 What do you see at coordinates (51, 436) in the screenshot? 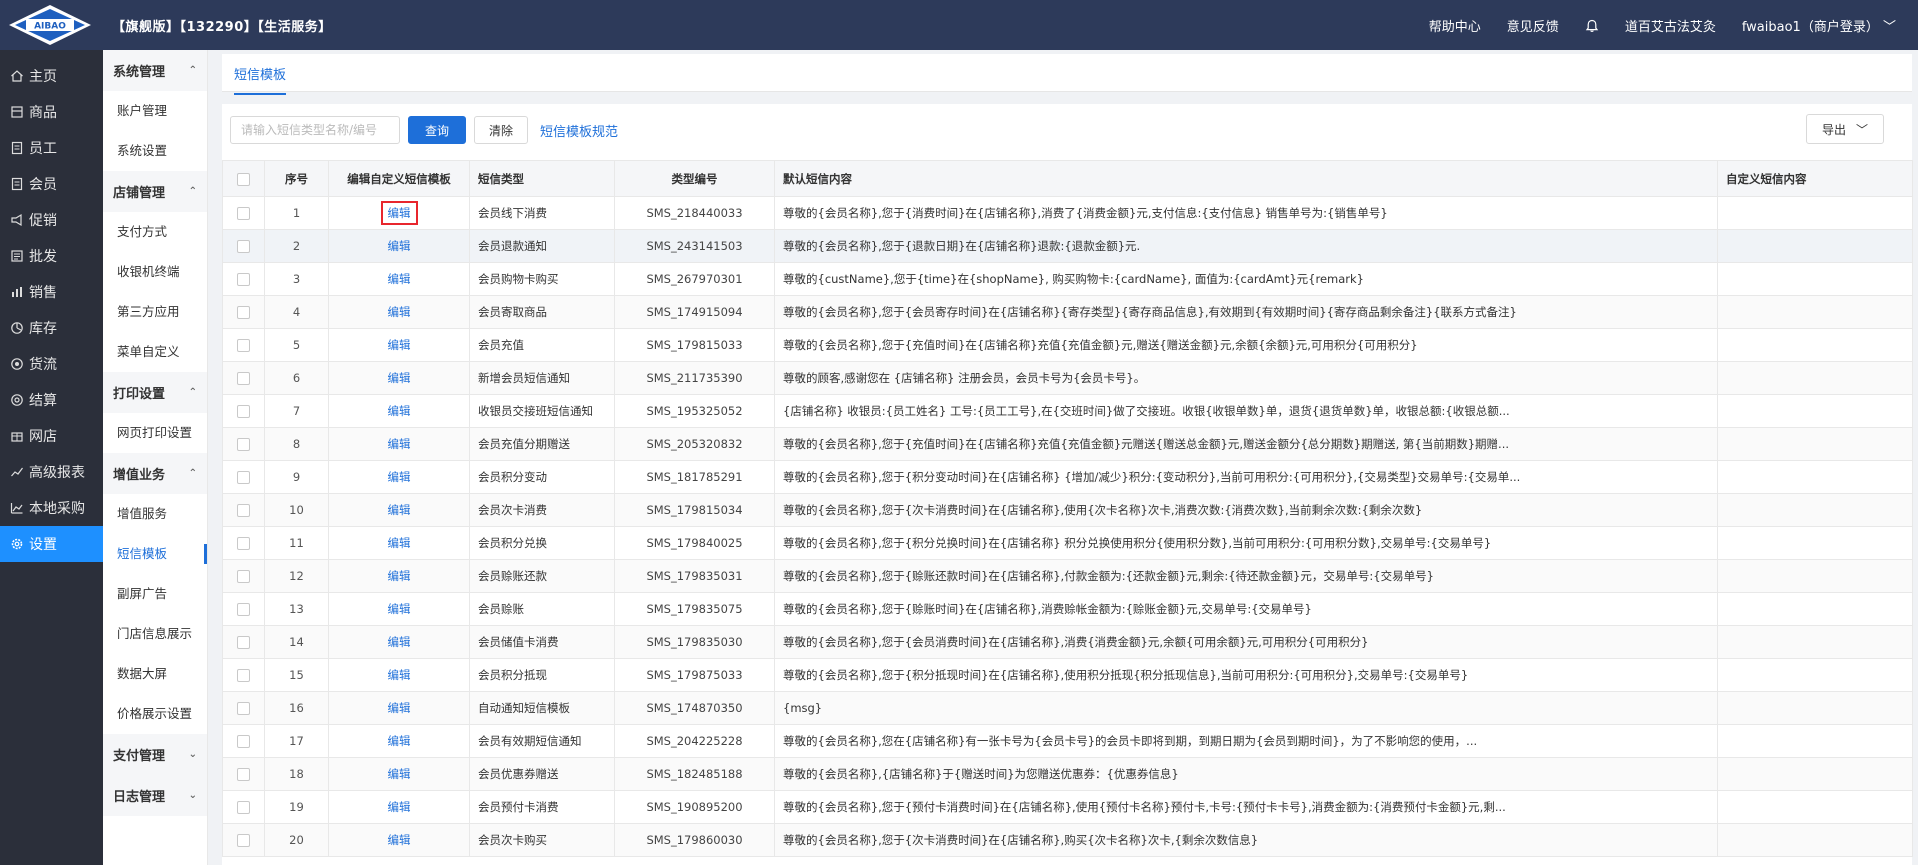
I see `nav-online-shop: 网店` at bounding box center [51, 436].